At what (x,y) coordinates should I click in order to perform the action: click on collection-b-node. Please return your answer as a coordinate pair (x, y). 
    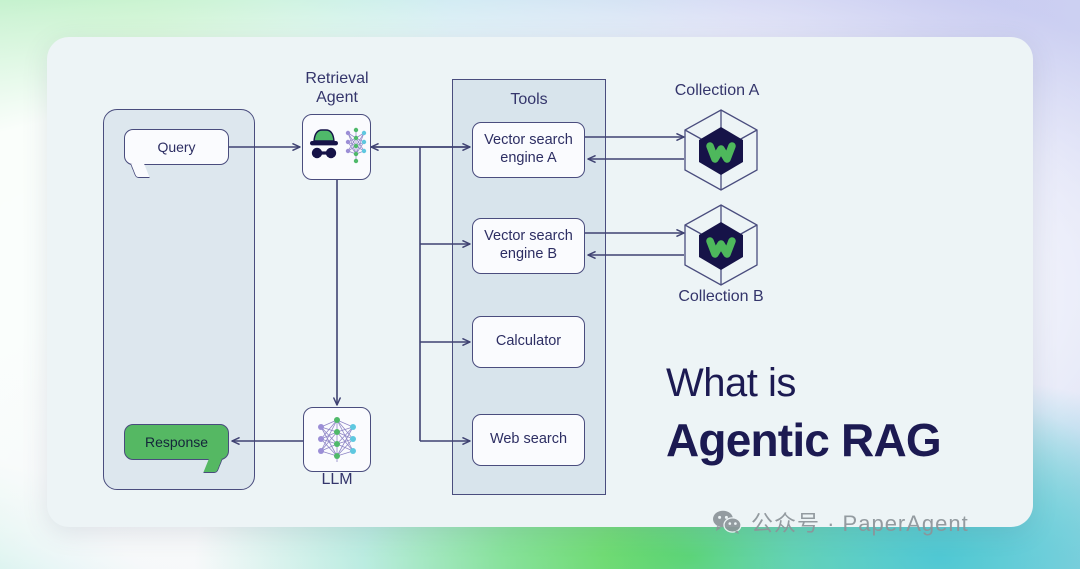
    Looking at the image, I should click on (721, 245).